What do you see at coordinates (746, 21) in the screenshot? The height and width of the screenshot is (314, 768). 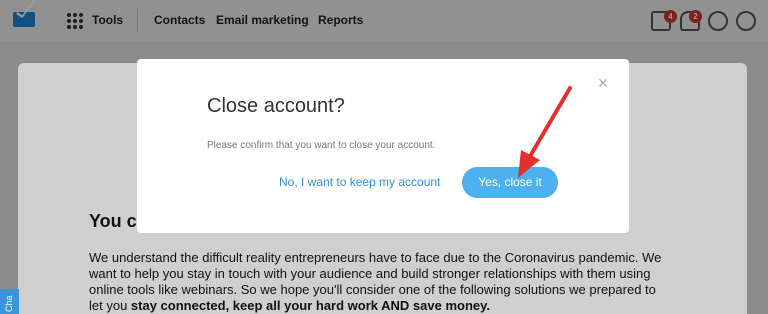 I see `user-account-icon` at bounding box center [746, 21].